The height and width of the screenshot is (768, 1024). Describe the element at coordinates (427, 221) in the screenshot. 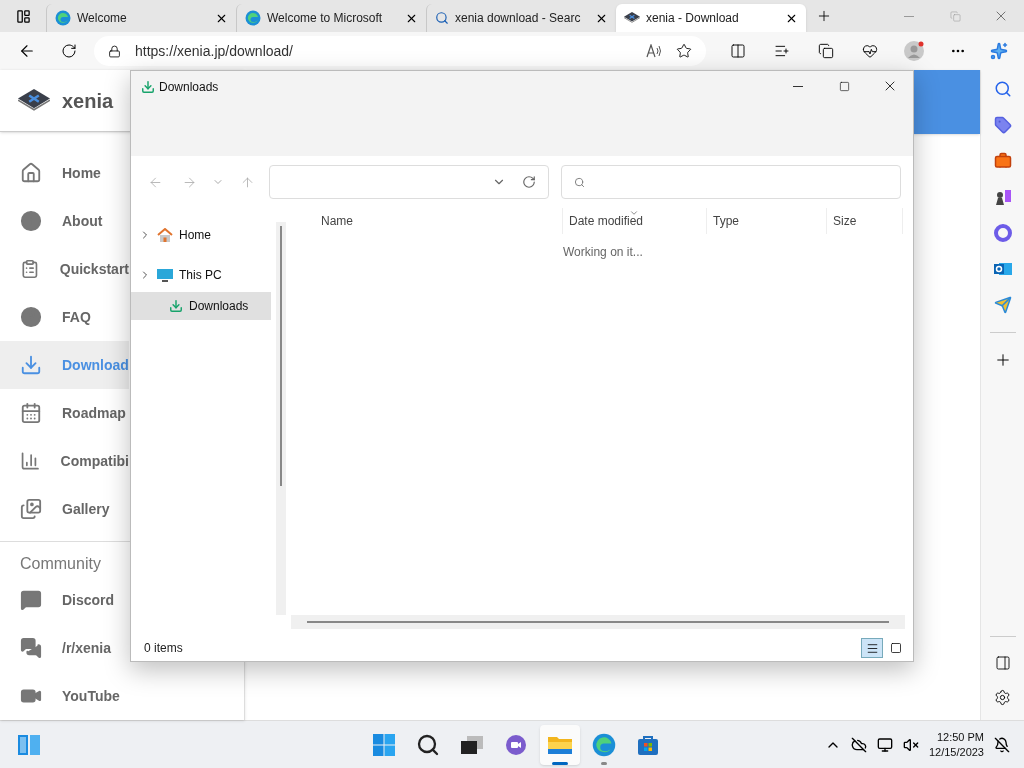

I see `column-header: Name` at that location.